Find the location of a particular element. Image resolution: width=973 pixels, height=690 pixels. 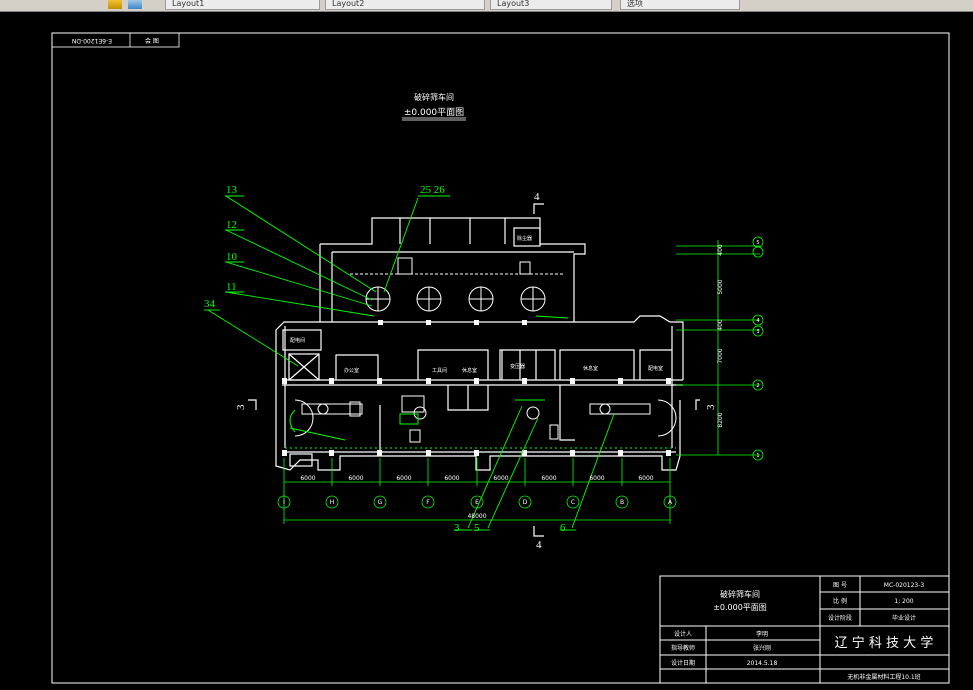

columns is located at coordinates (476, 388).